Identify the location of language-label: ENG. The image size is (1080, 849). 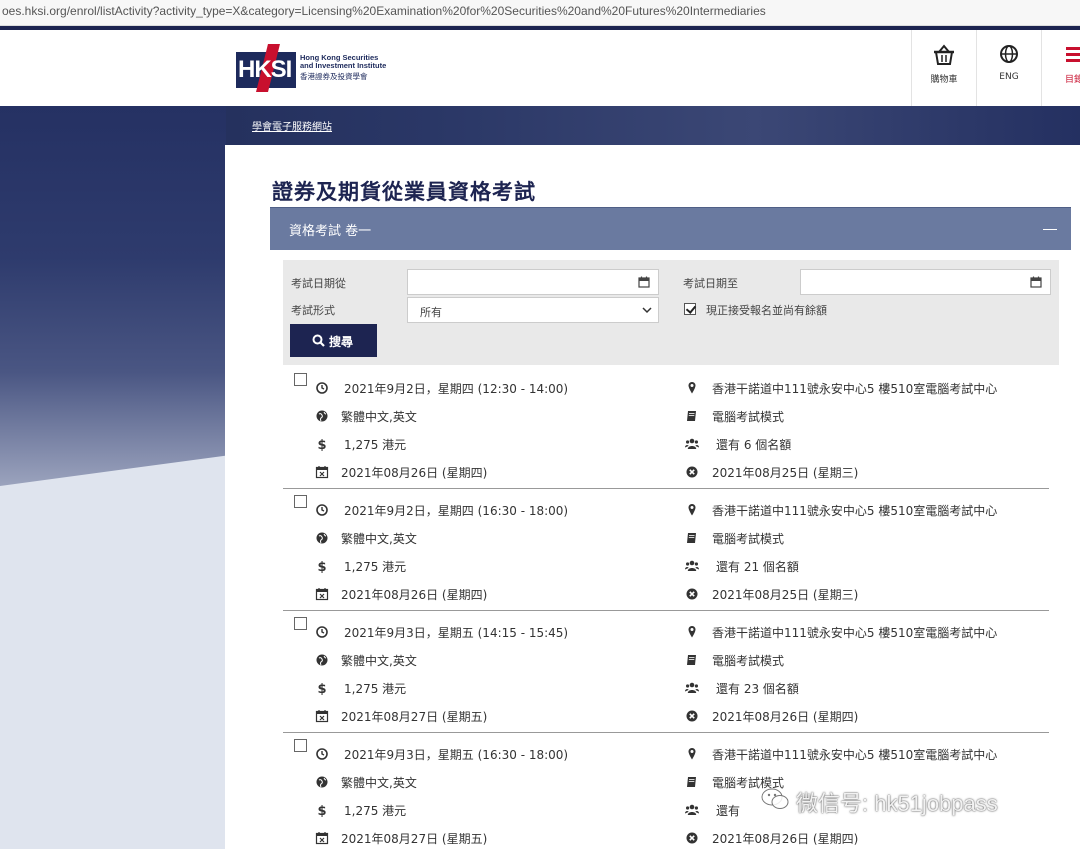
(1009, 77).